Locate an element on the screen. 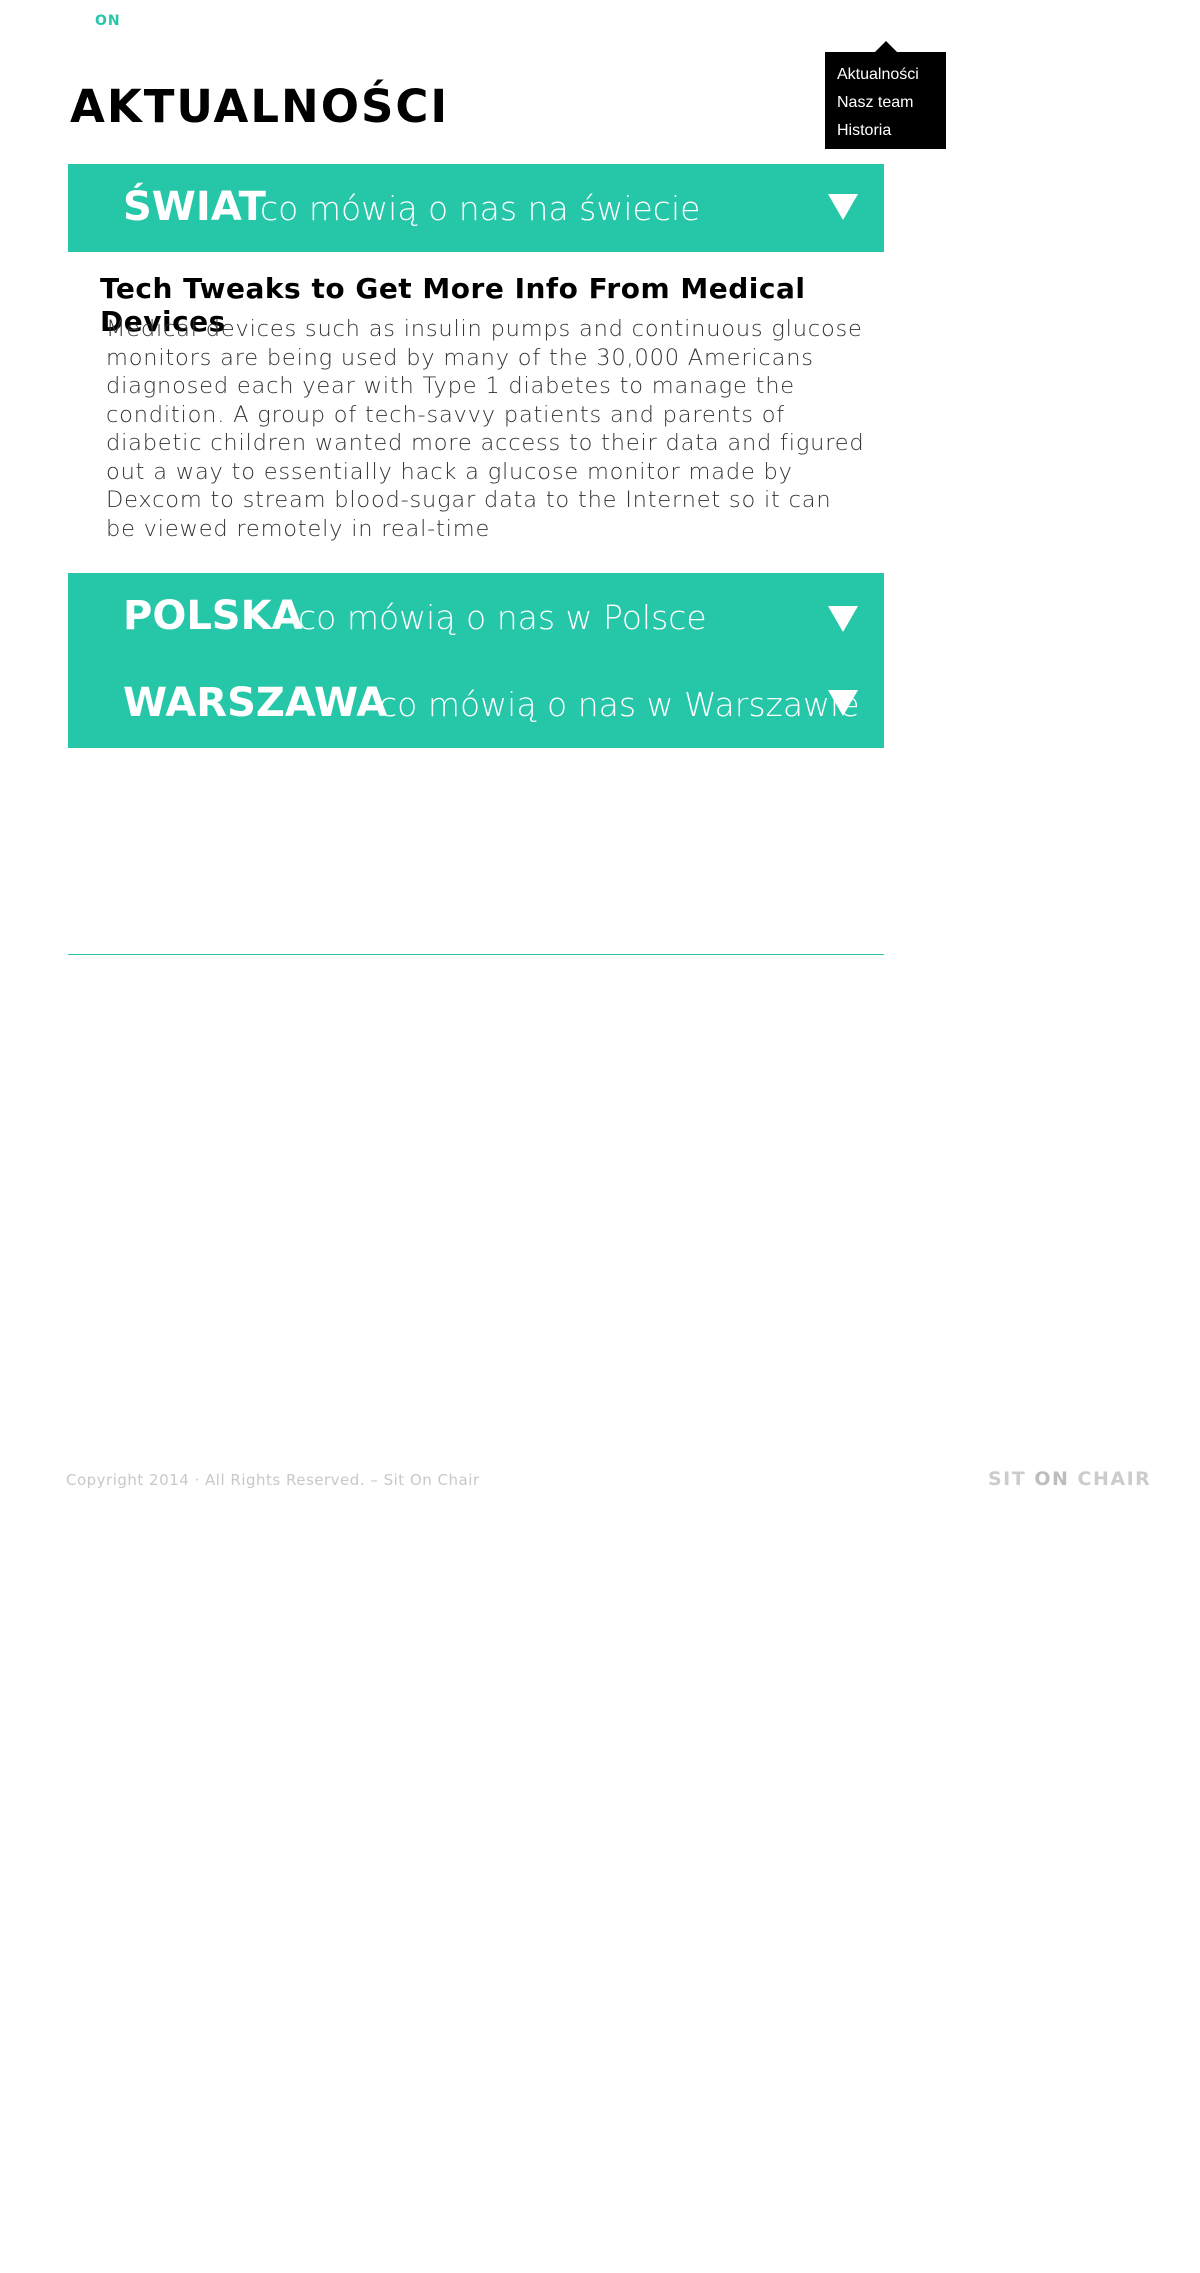 This screenshot has height=2273, width=1200. section-title: ŚWIAT is located at coordinates (194, 207).